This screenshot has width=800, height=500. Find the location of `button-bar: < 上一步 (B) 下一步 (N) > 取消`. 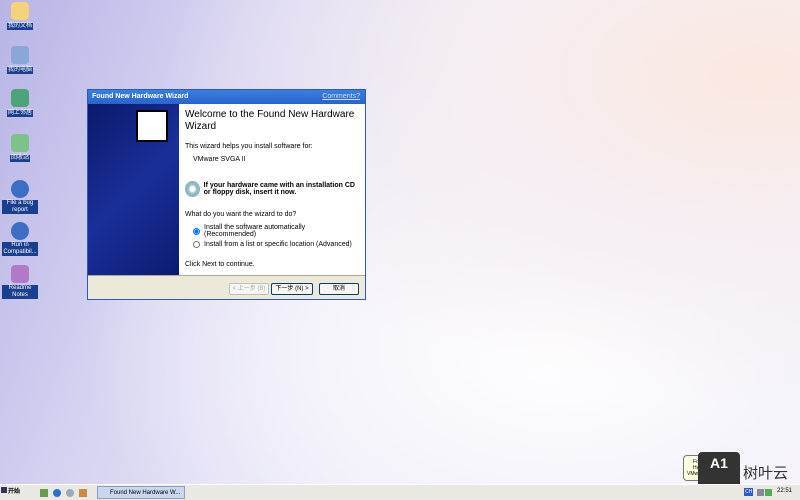

button-bar: < 上一步 (B) 下一步 (N) > 取消 is located at coordinates (226, 287).